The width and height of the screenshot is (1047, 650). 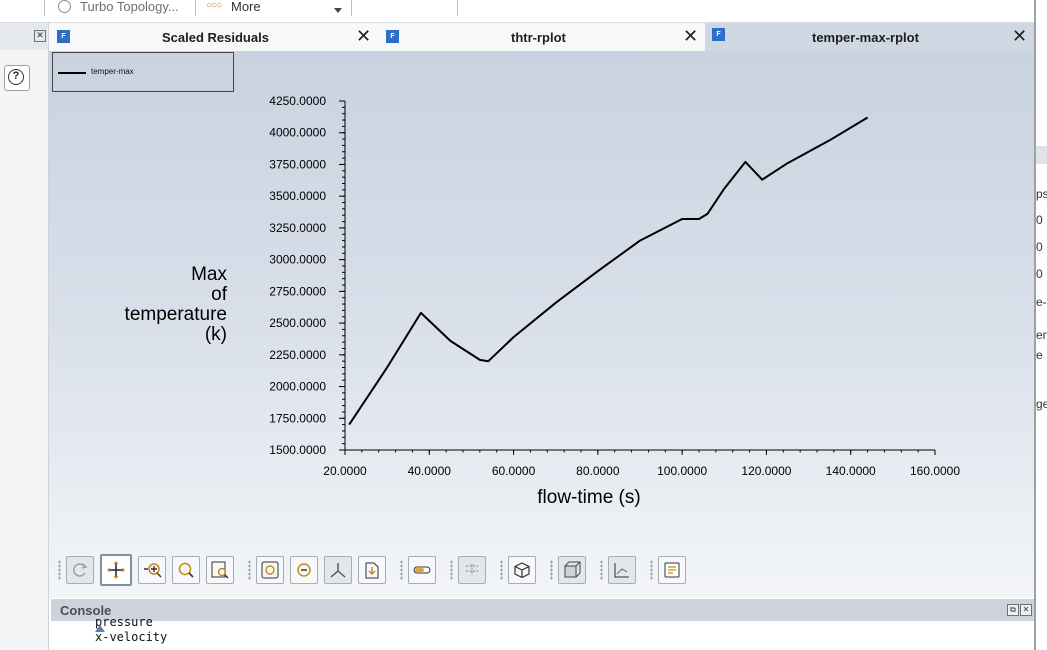 I want to click on tab-scaled-residuals: F Scaled Residuals ✕, so click(x=213, y=37).